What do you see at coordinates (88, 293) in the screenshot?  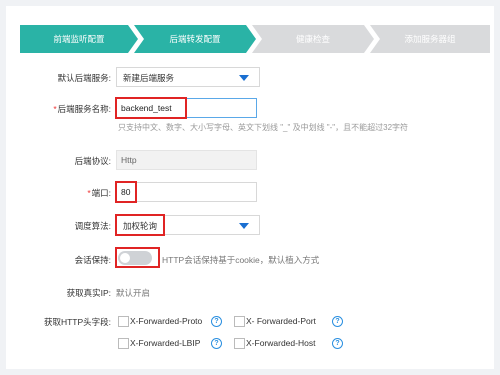 I see `real-ip-label: 获取真实IP:` at bounding box center [88, 293].